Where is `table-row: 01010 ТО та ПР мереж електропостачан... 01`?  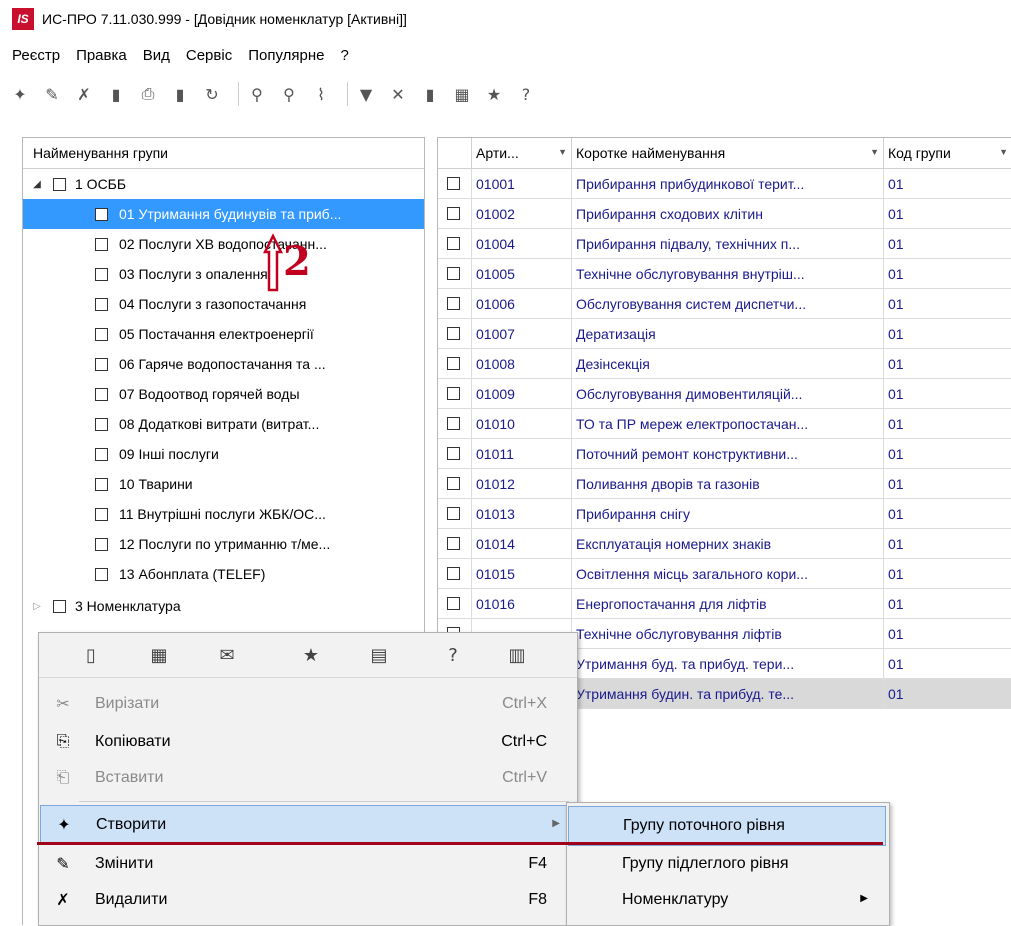 table-row: 01010 ТО та ПР мереж електропостачан... 01 is located at coordinates (724, 424).